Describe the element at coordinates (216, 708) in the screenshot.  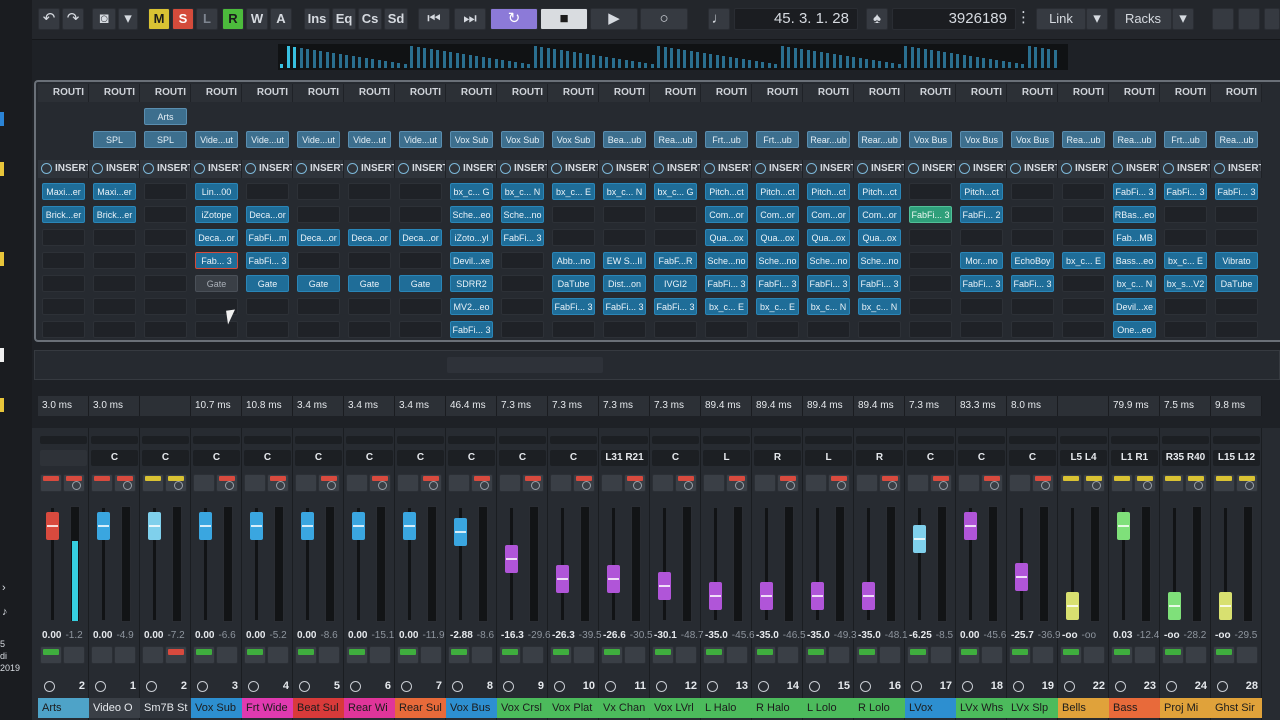
I see `channel-name: Vox Sub` at that location.